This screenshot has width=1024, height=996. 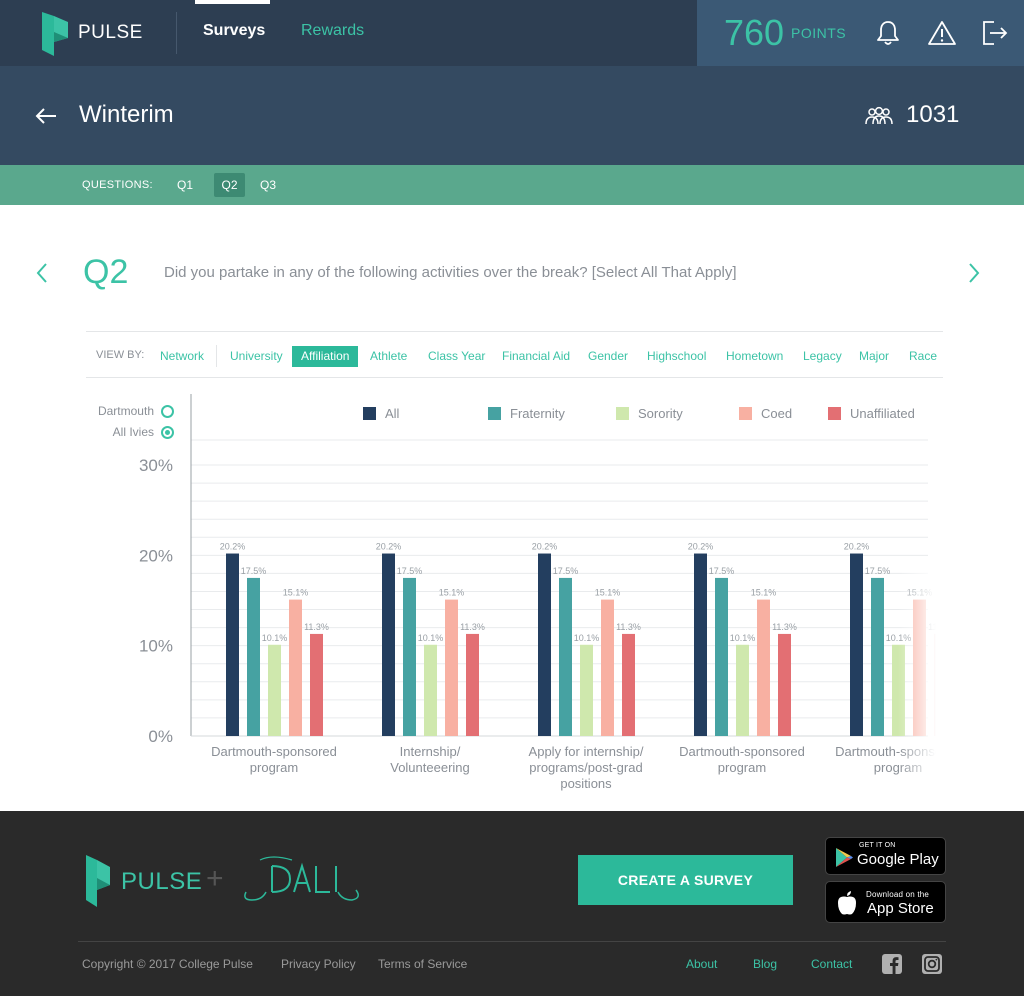 I want to click on facebook-icon, so click(x=892, y=964).